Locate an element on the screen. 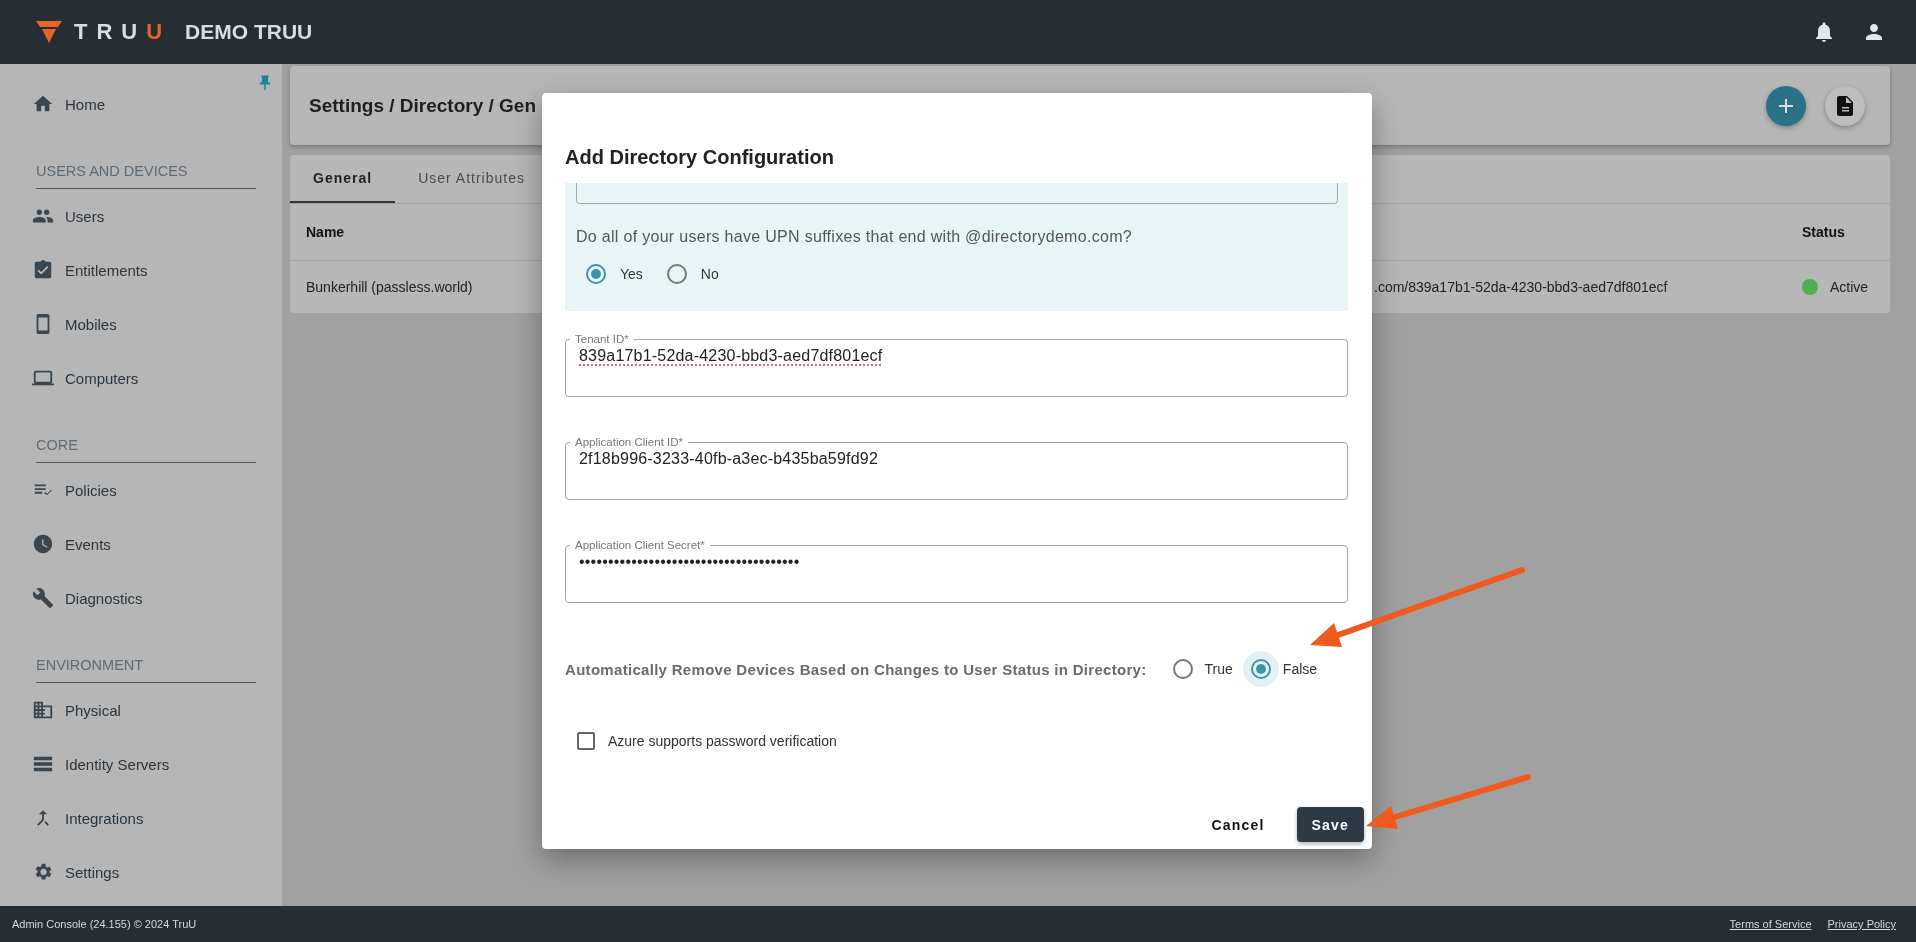 The height and width of the screenshot is (942, 1916). field-label: Tenant ID* is located at coordinates (602, 339).